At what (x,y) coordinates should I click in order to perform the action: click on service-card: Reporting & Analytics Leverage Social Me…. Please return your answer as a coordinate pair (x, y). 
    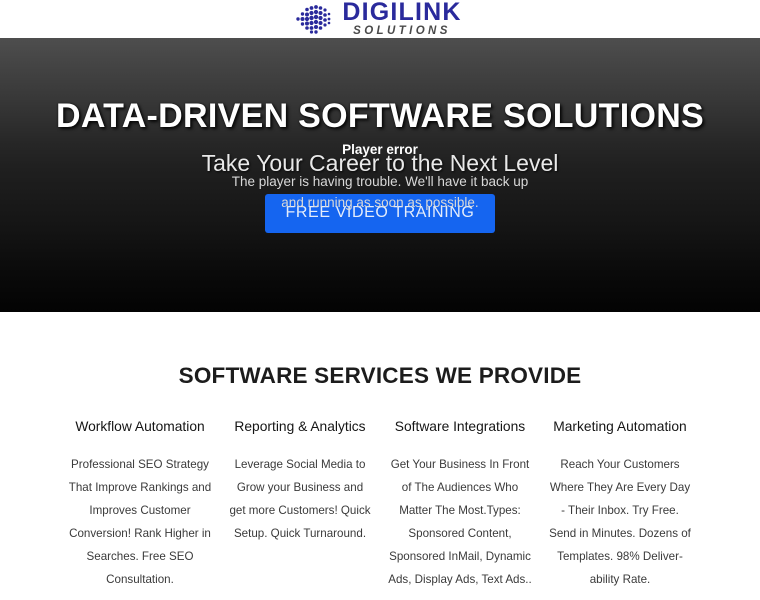
    Looking at the image, I should click on (300, 505).